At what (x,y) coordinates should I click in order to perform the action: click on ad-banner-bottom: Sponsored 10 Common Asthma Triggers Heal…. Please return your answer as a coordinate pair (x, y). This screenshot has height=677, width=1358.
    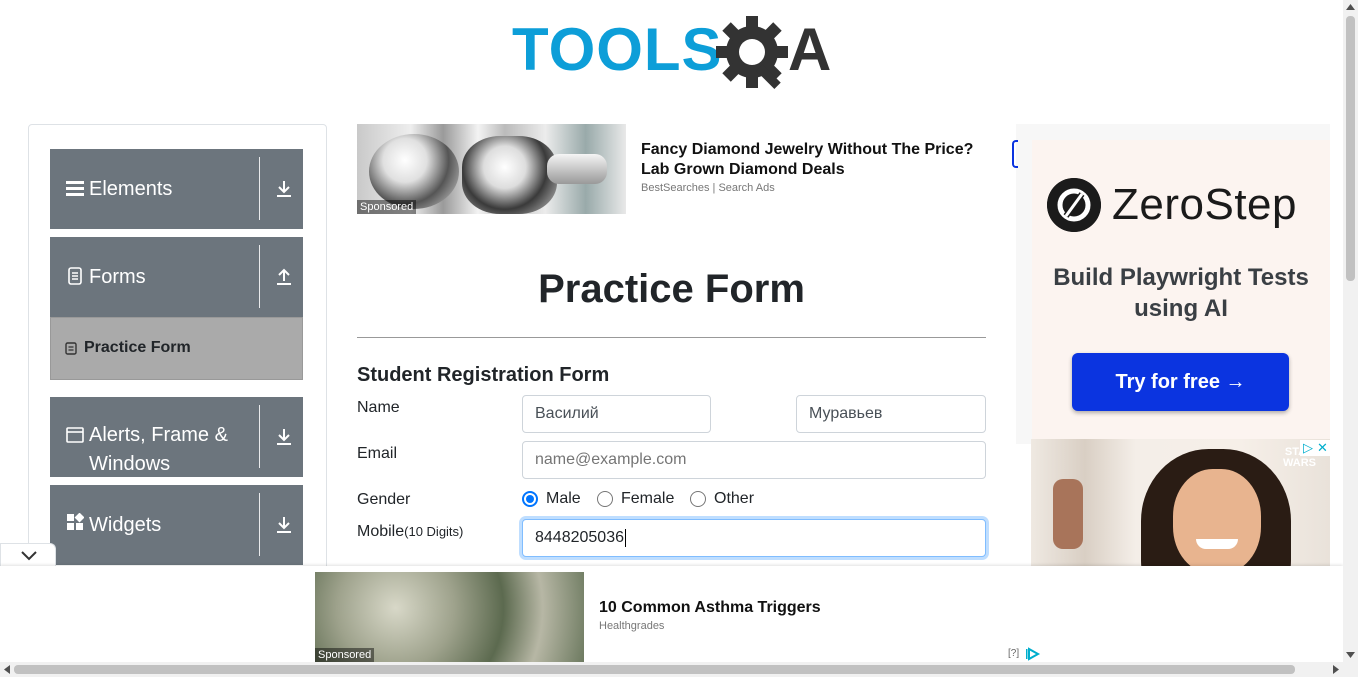
    Looking at the image, I should click on (671, 614).